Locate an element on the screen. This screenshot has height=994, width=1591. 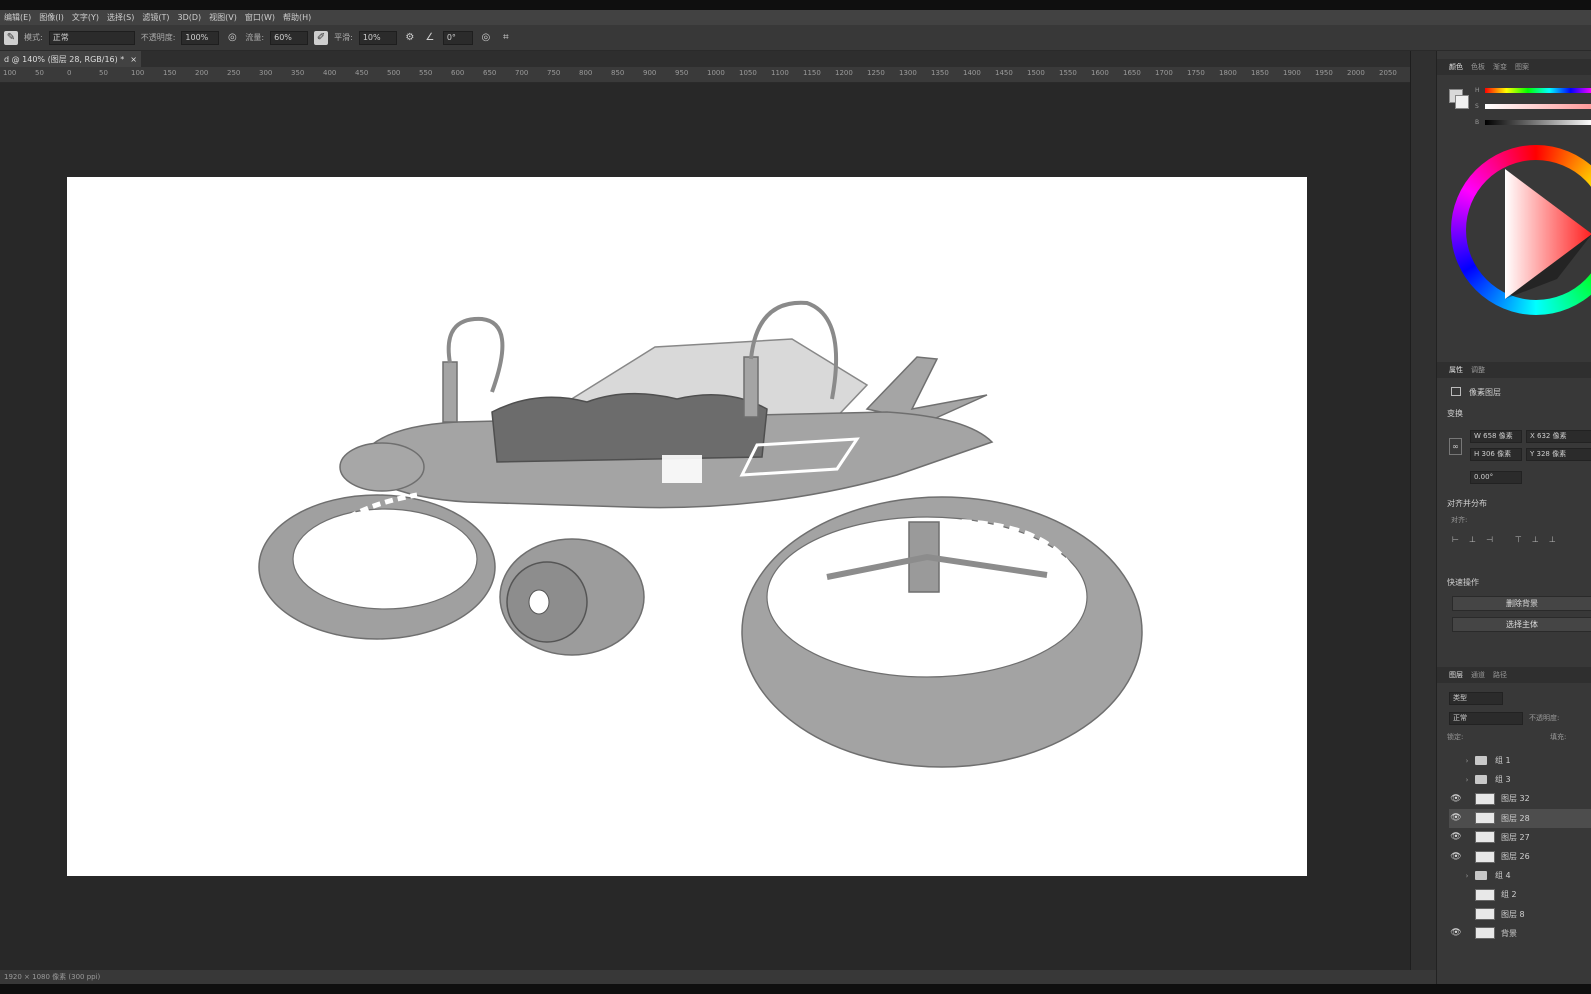
saturation-slider is located at coordinates (1538, 106).